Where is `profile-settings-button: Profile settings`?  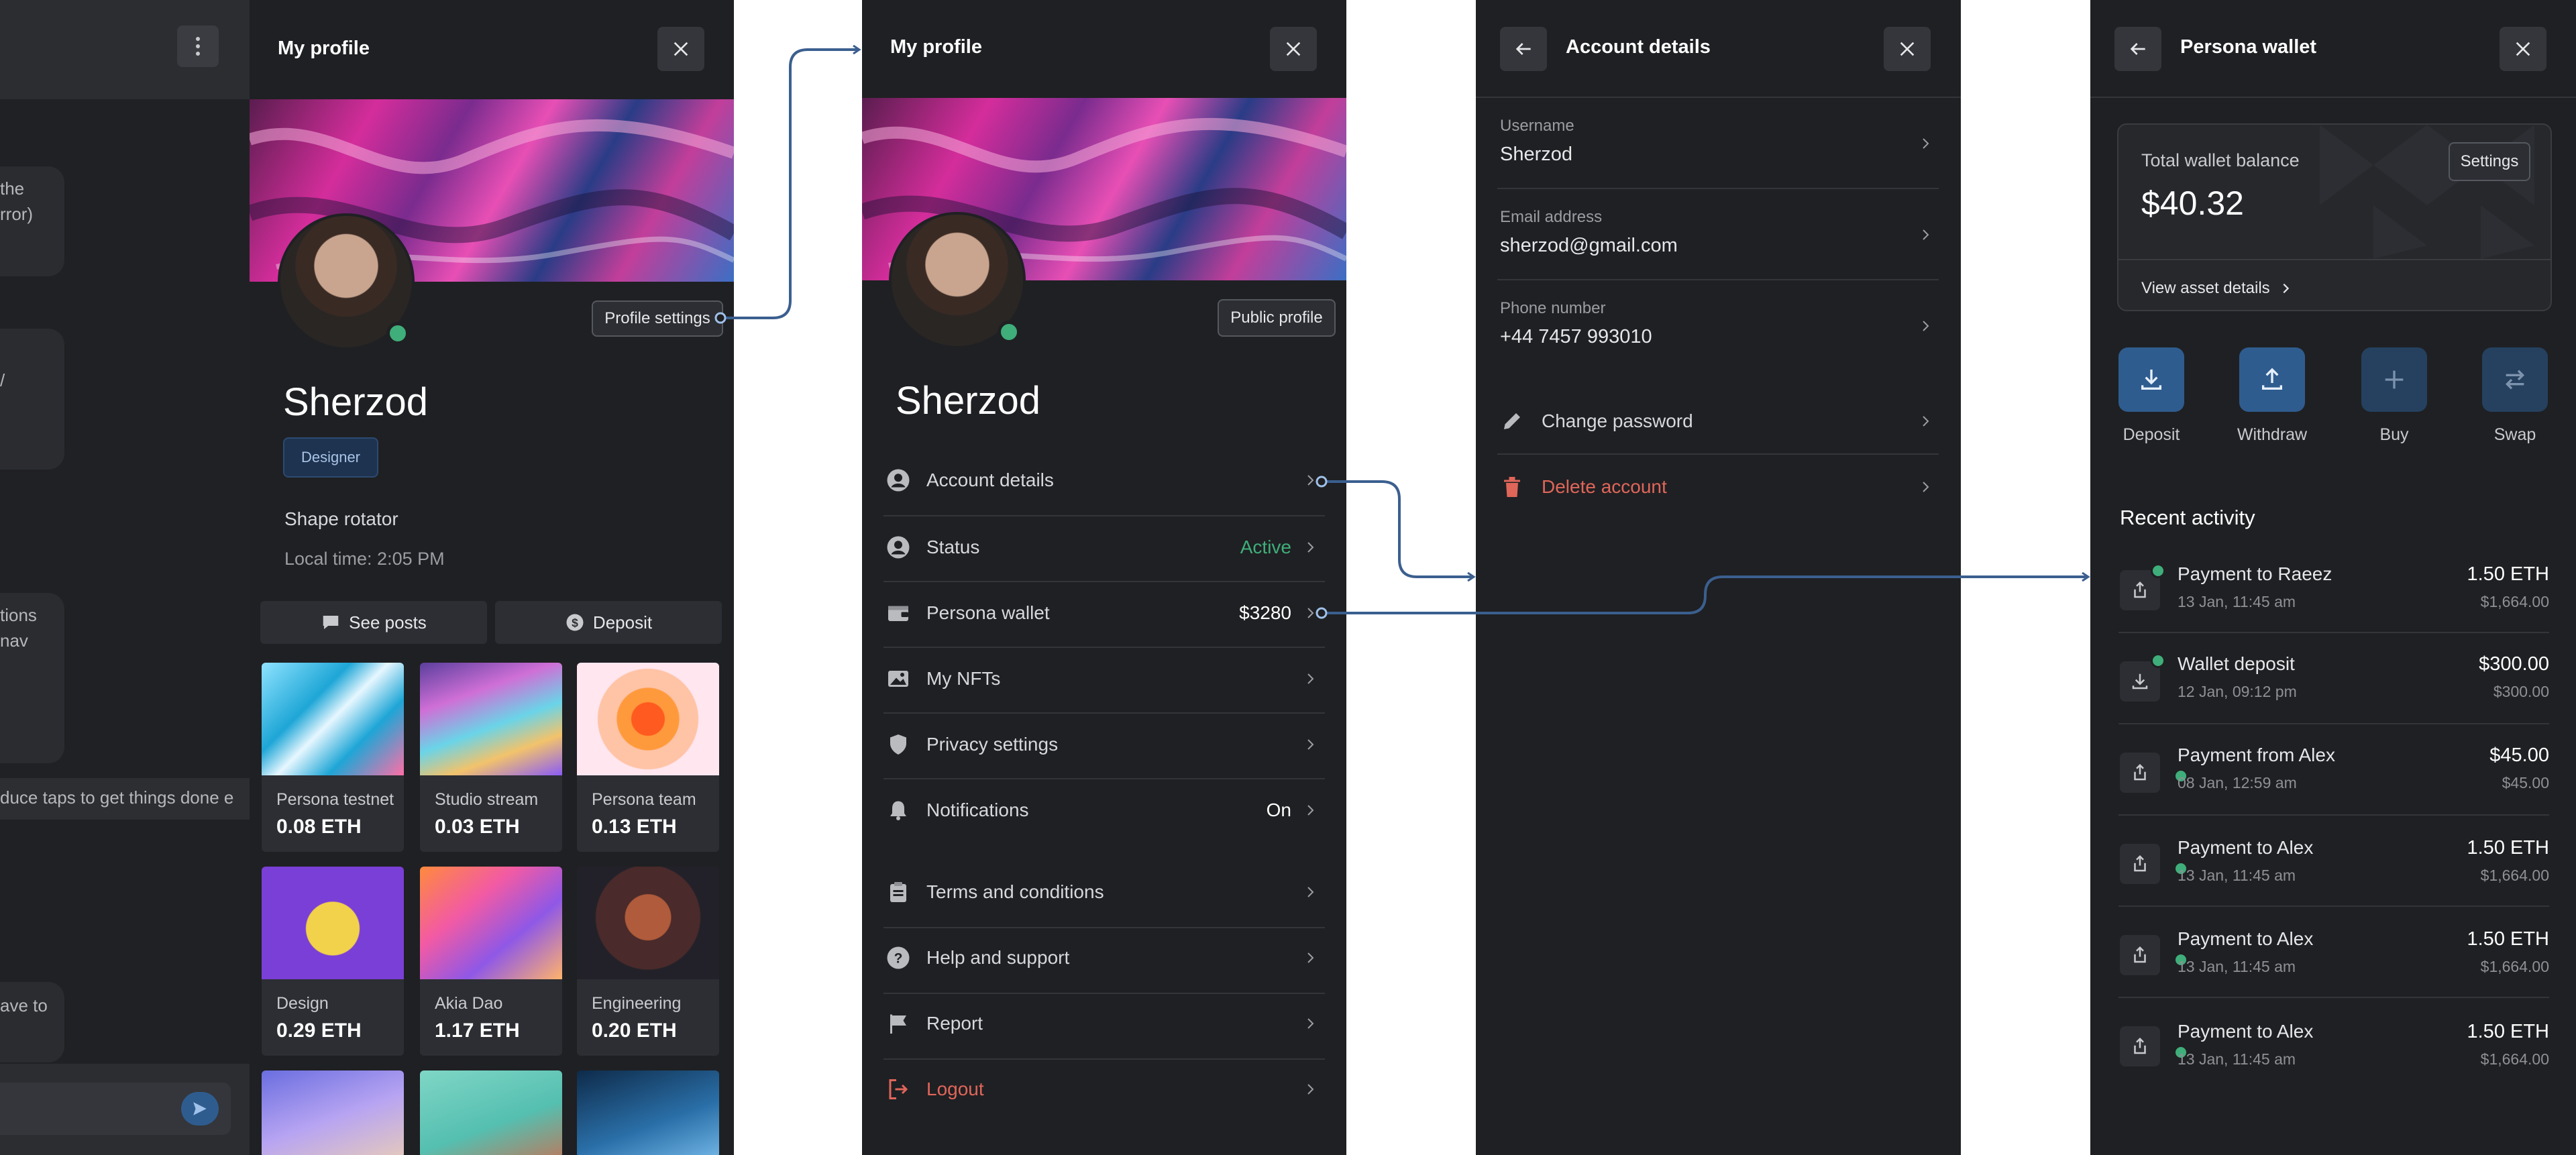
profile-settings-button: Profile settings is located at coordinates (657, 319).